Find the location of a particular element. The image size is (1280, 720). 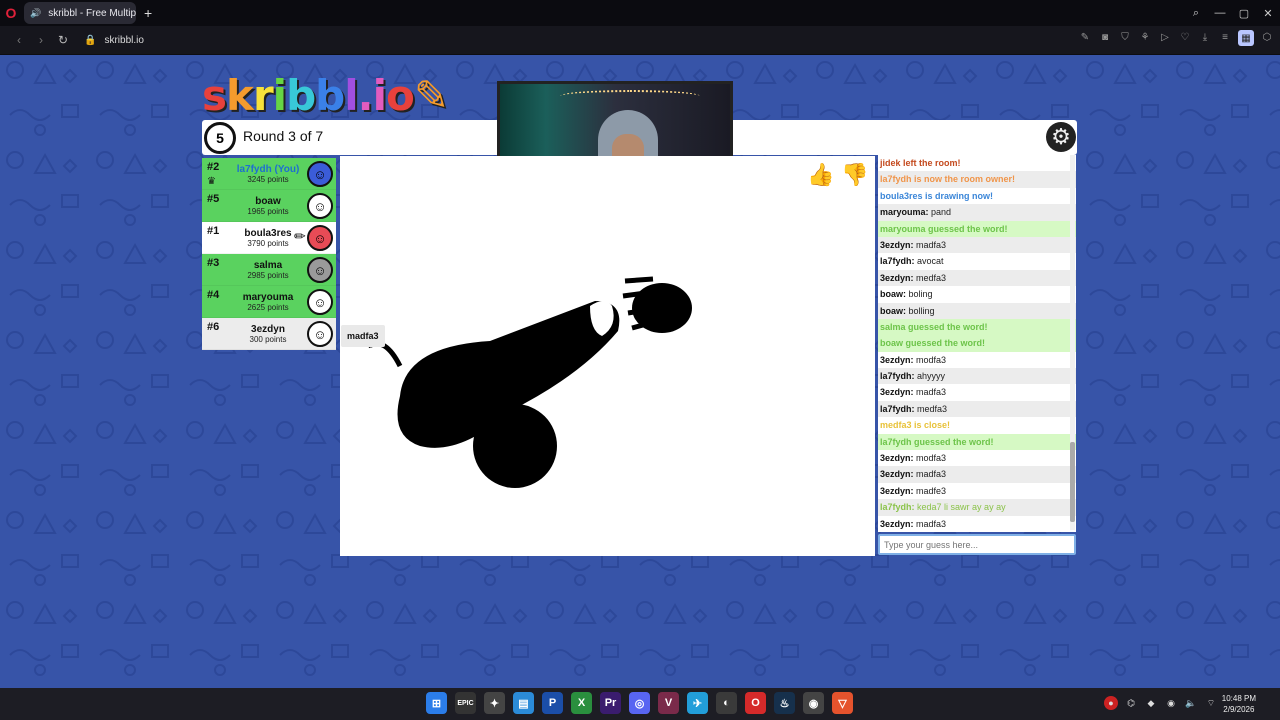

new-tab-button: + is located at coordinates (148, 13).